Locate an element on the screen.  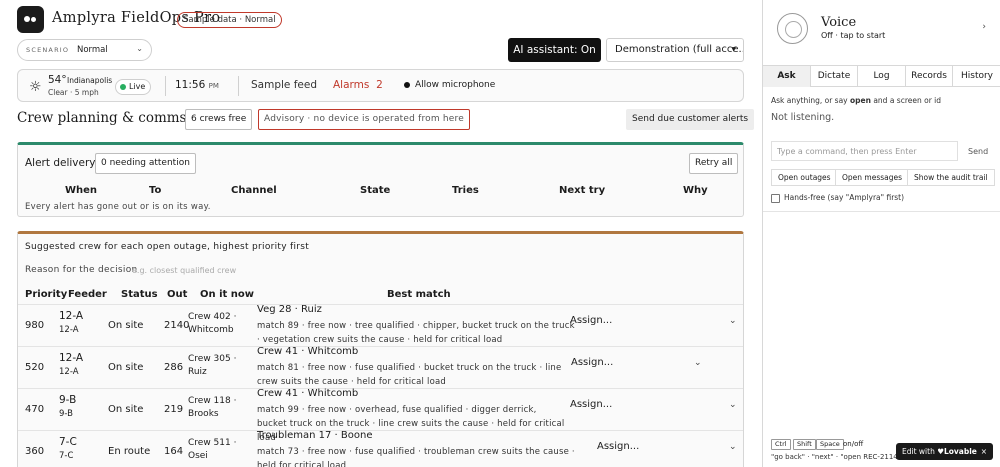
app-logo is located at coordinates (30, 19).